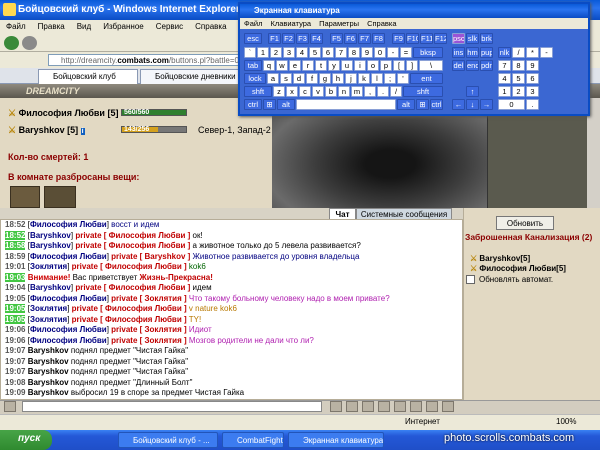 The height and width of the screenshot is (450, 600). Describe the element at coordinates (274, 38) in the screenshot. I see `osk-key: F1` at that location.